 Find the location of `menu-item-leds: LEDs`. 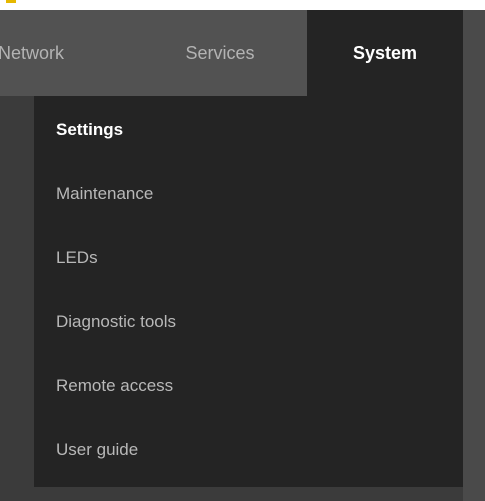

menu-item-leds: LEDs is located at coordinates (77, 258).